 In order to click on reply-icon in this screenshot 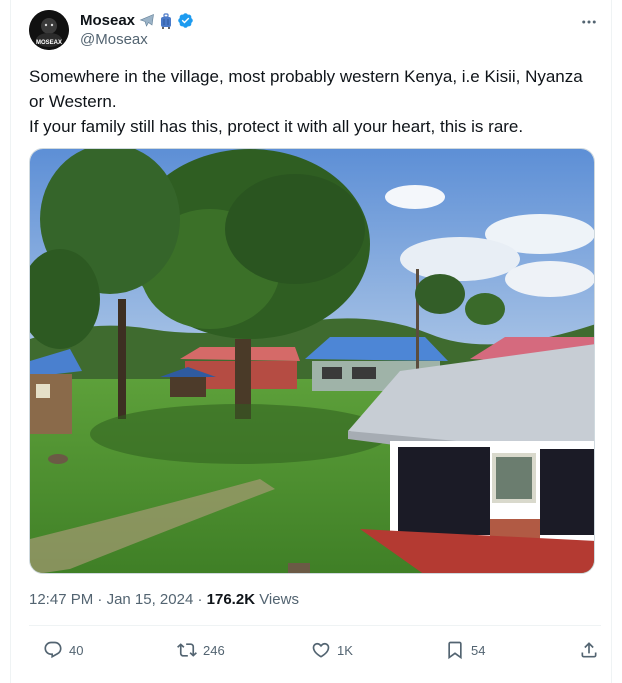, I will do `click(53, 650)`.